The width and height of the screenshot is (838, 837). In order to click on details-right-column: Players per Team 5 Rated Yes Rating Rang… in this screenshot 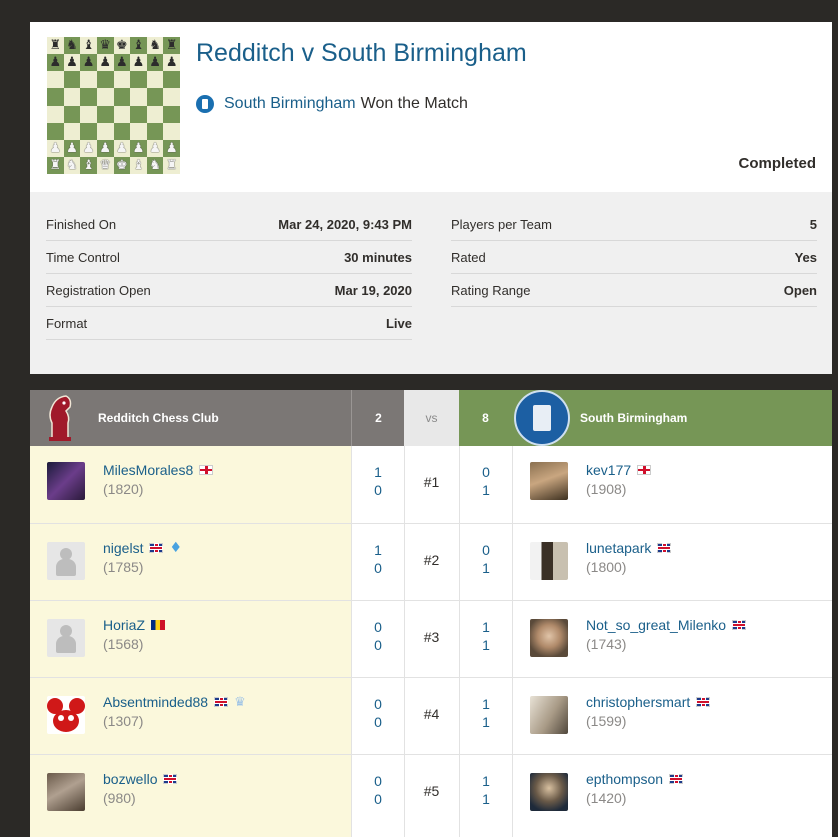, I will do `click(634, 257)`.